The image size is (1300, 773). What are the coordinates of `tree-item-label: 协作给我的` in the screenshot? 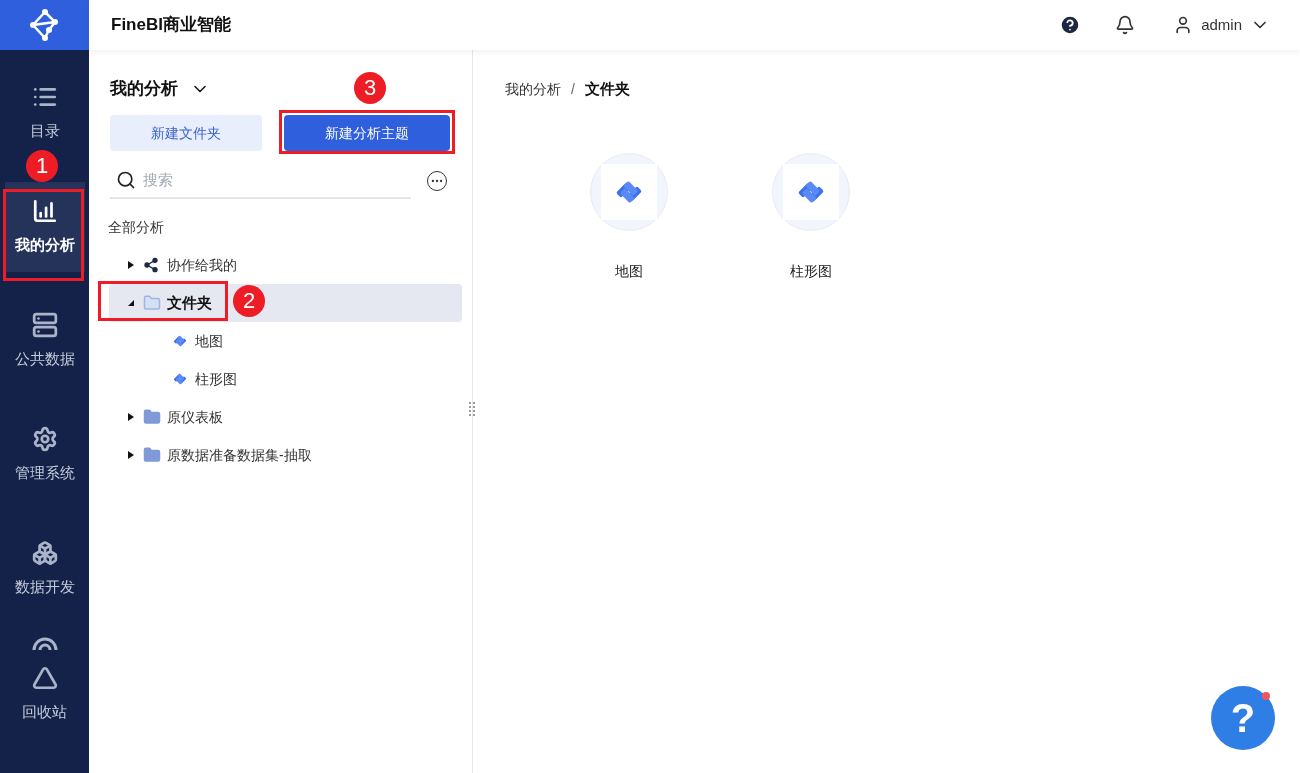 It's located at (202, 265).